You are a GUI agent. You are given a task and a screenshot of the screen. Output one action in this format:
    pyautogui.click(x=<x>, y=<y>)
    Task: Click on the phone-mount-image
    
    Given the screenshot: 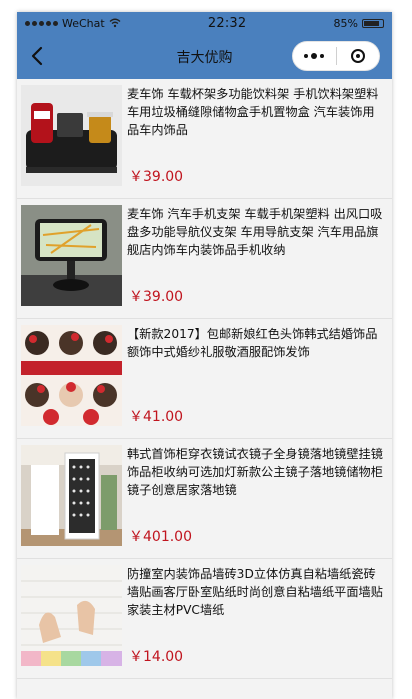 What is the action you would take?
    pyautogui.click(x=71, y=255)
    